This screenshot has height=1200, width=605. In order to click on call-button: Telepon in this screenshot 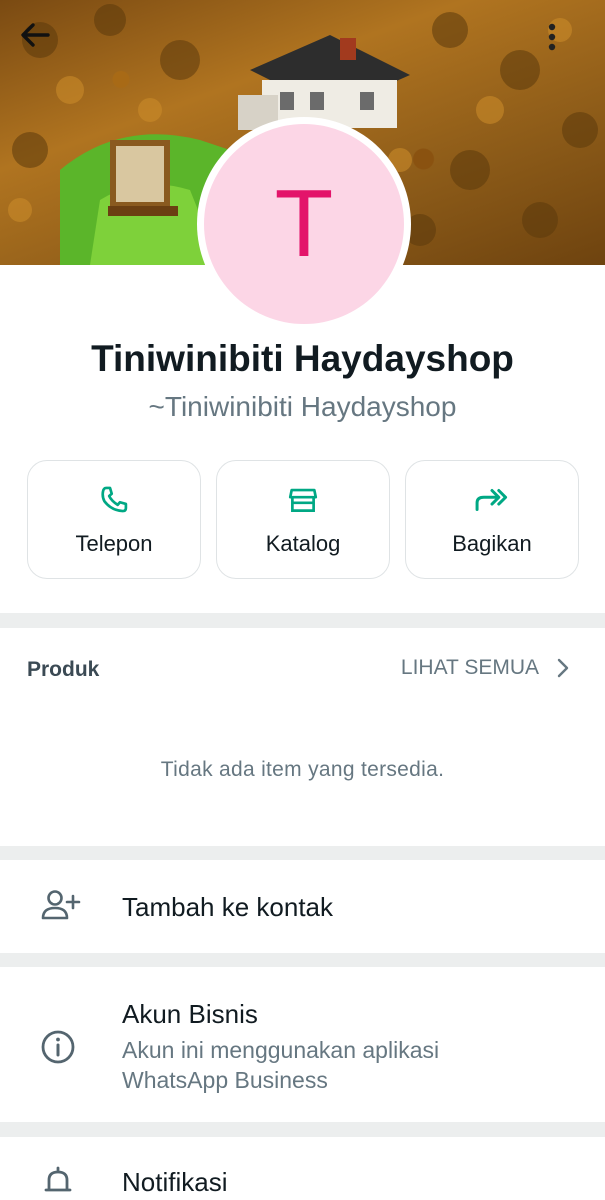, I will do `click(114, 519)`.